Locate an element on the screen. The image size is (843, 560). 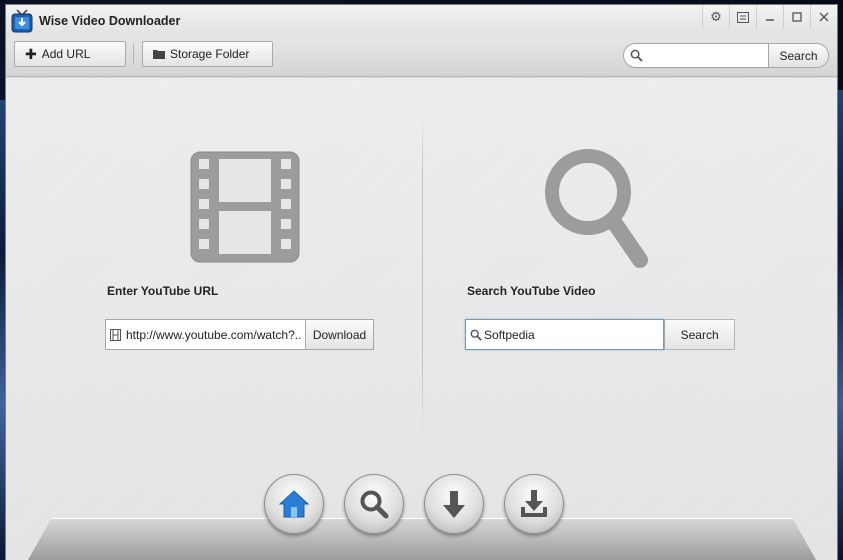
section-divider is located at coordinates (422, 273).